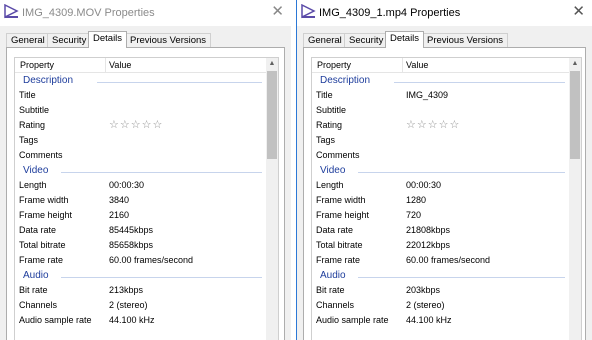 Image resolution: width=592 pixels, height=340 pixels. Describe the element at coordinates (428, 230) in the screenshot. I see `property-value: 21808kbps` at that location.